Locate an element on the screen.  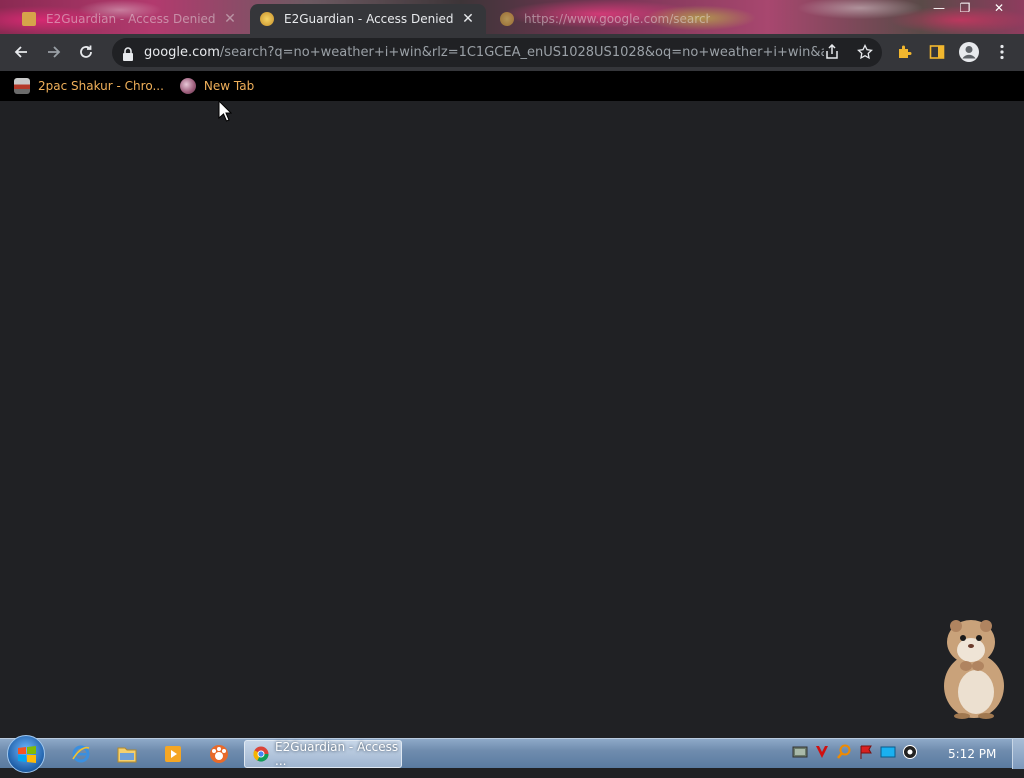
side-panel-button is located at coordinates (937, 52).